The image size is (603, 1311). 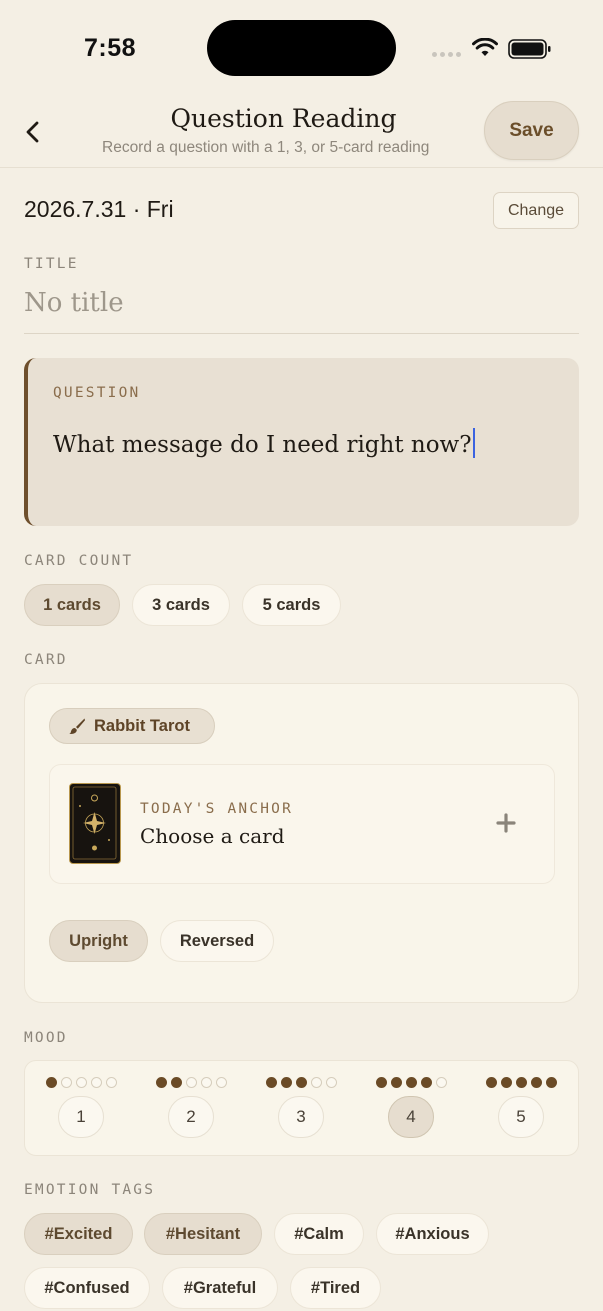 I want to click on reading-date: 2026.7.31 · Fri, so click(x=99, y=209).